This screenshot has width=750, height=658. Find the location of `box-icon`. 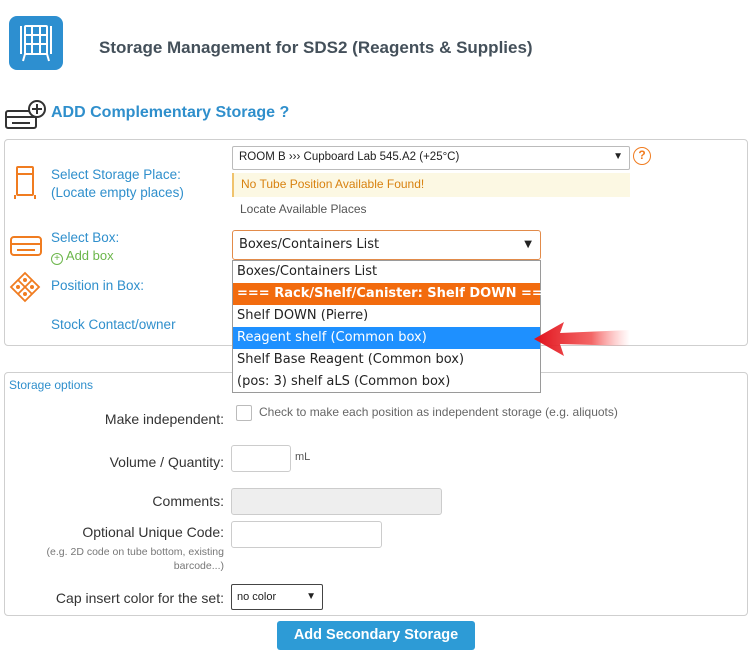

box-icon is located at coordinates (26, 248).